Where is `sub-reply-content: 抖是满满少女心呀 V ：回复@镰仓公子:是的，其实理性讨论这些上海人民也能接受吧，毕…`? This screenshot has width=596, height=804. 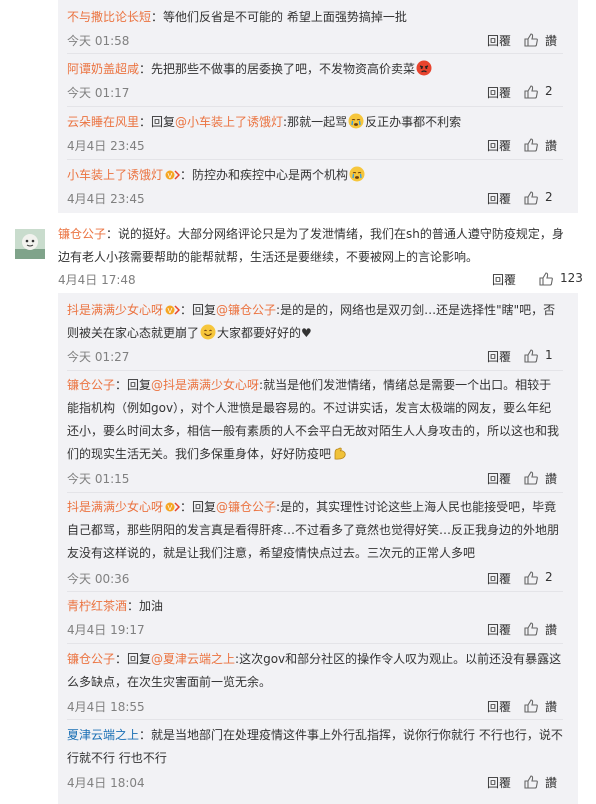 sub-reply-content: 抖是满满少女心呀 V ：回复@镰仓公子:是的，其实理性讨论这些上海人民也能接受吧，毕… is located at coordinates (313, 530).